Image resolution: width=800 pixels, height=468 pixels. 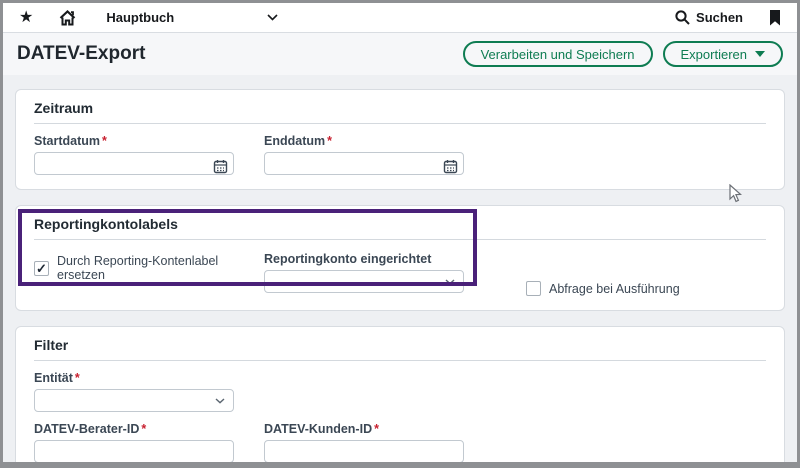 What do you see at coordinates (775, 17) in the screenshot?
I see `bookmark-icon` at bounding box center [775, 17].